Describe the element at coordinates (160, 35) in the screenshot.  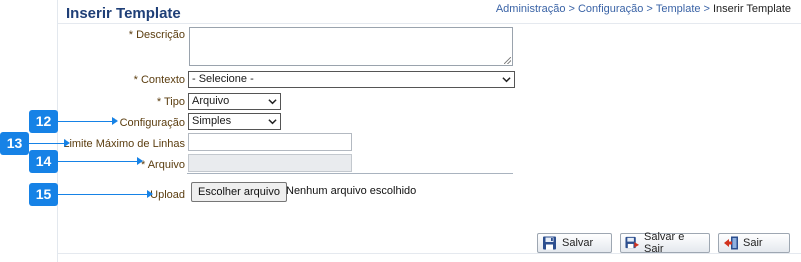
I see `descricao-label-text: Descrição` at that location.